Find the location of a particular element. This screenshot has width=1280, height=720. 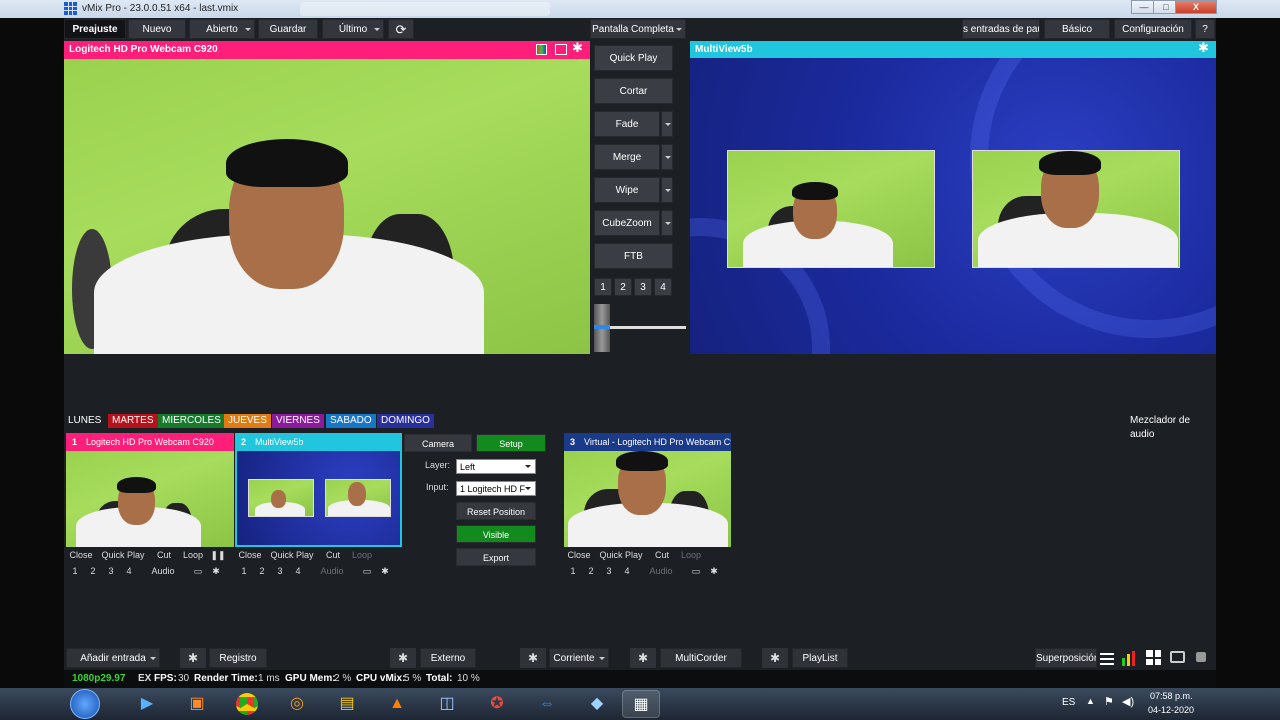

new-button: Nuevo is located at coordinates (157, 29).